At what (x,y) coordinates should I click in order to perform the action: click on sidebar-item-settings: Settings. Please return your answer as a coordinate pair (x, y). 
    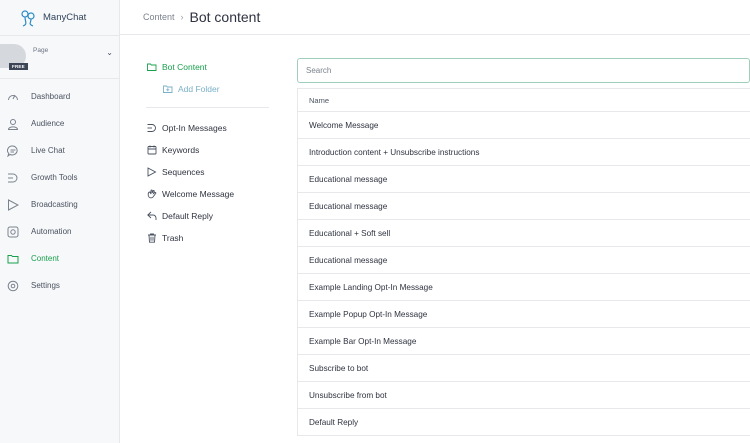
    Looking at the image, I should click on (59, 285).